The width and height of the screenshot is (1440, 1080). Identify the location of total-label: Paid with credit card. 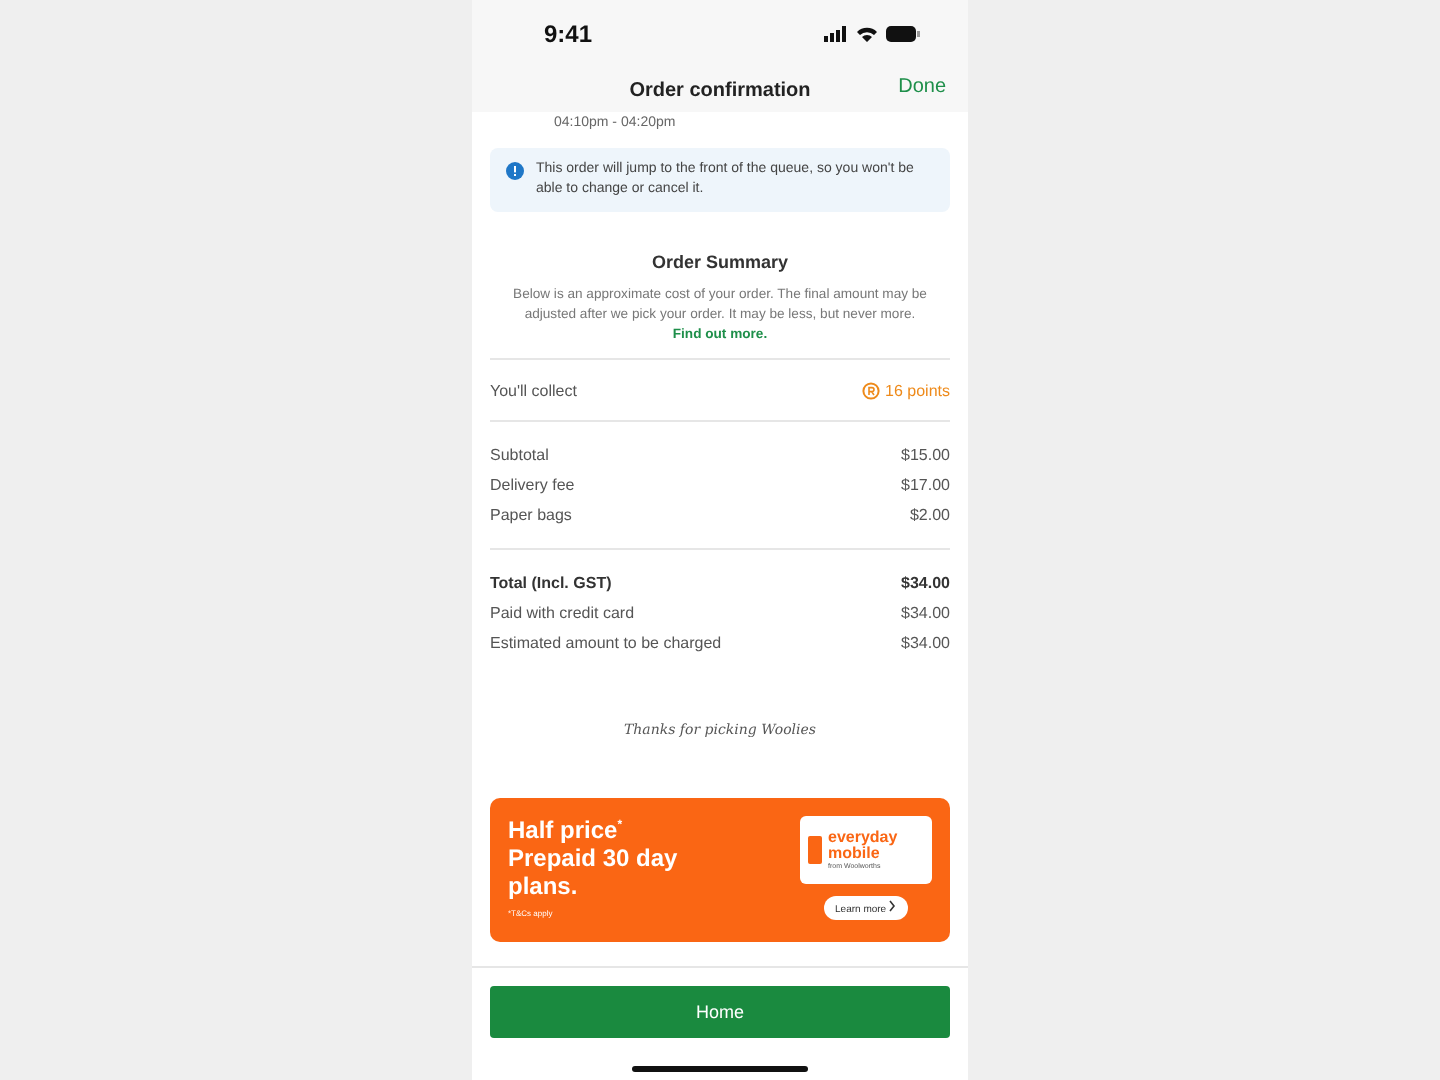
(562, 613).